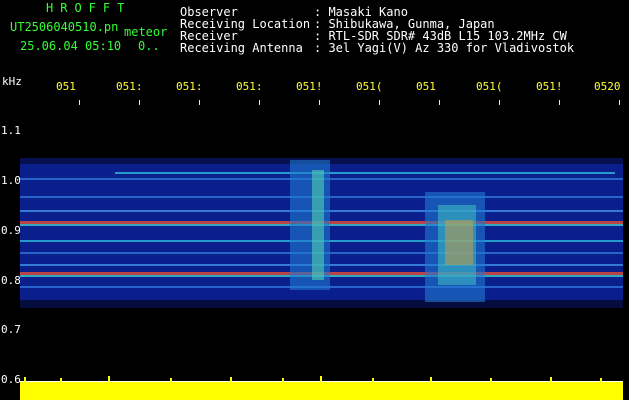  What do you see at coordinates (321, 391) in the screenshot?
I see `amplitude-strip` at bounding box center [321, 391].